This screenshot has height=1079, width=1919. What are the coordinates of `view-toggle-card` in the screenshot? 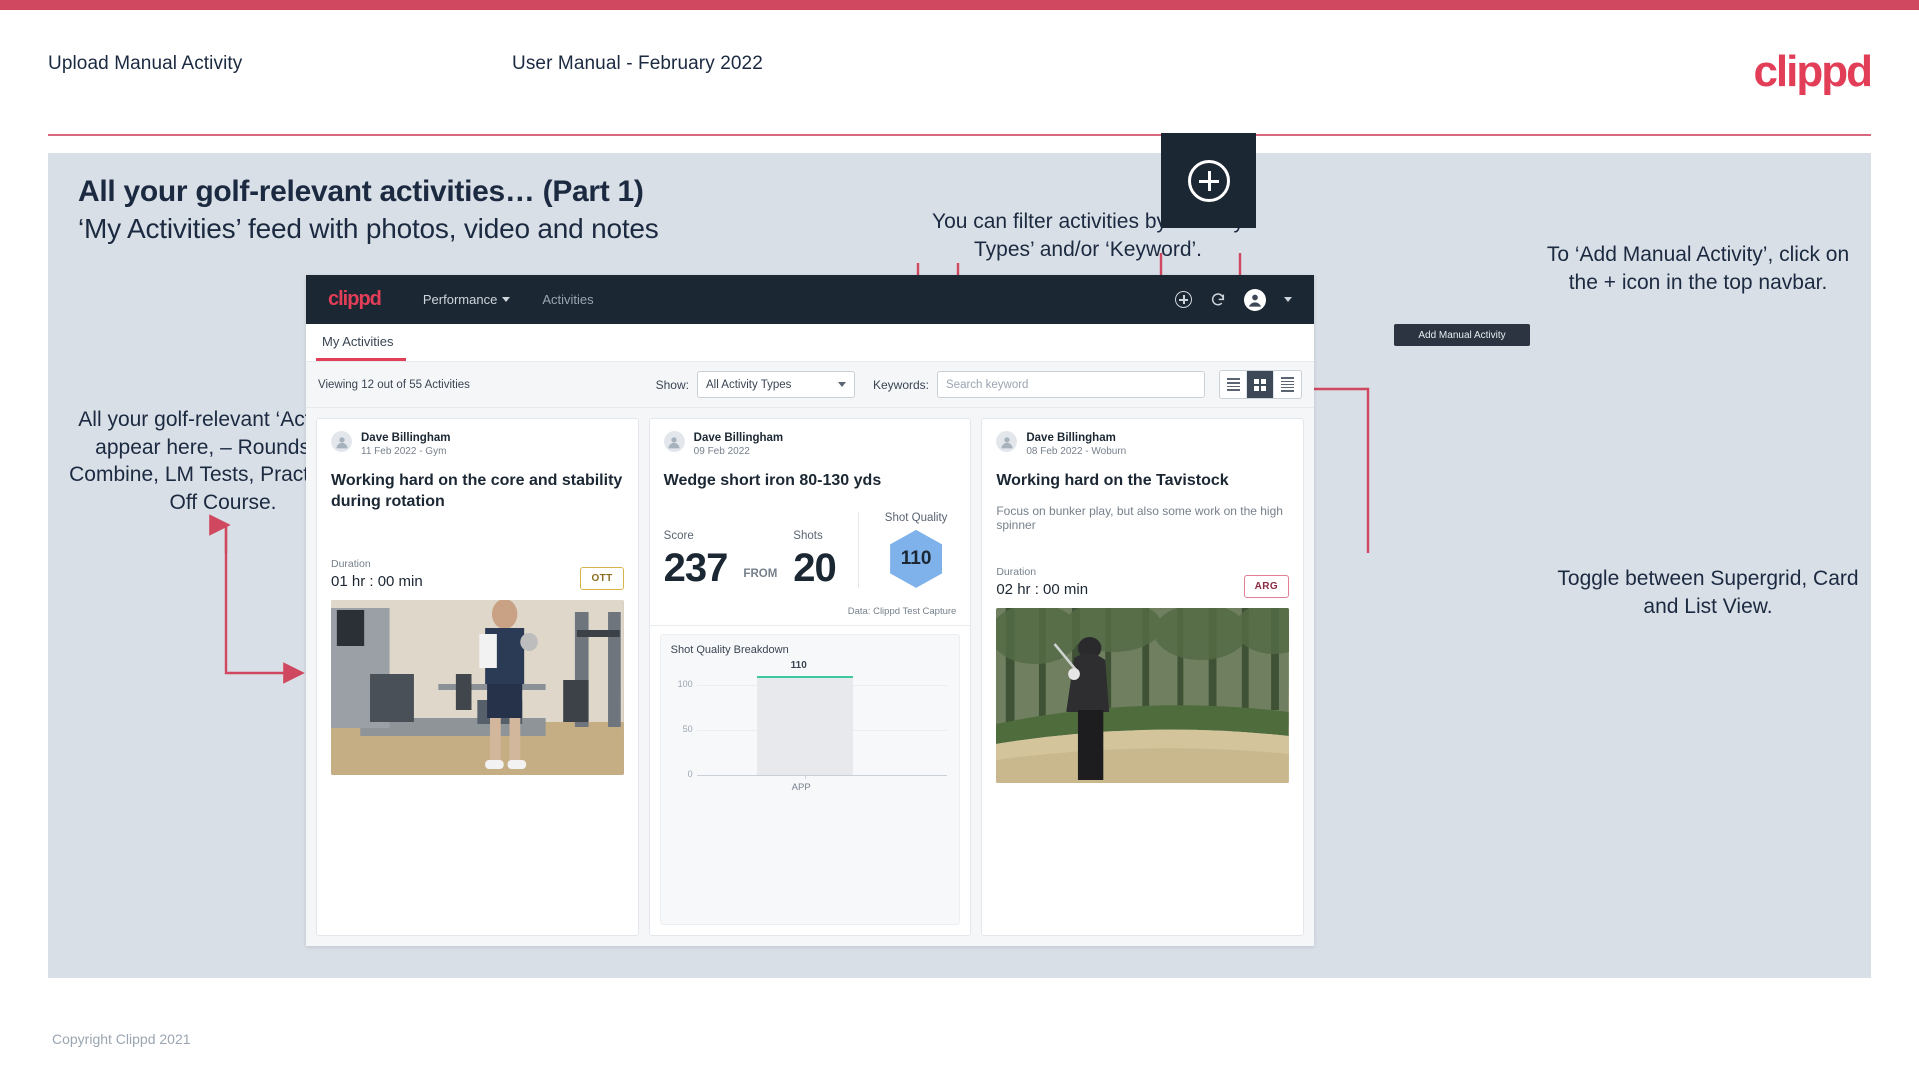 It's located at (1287, 384).